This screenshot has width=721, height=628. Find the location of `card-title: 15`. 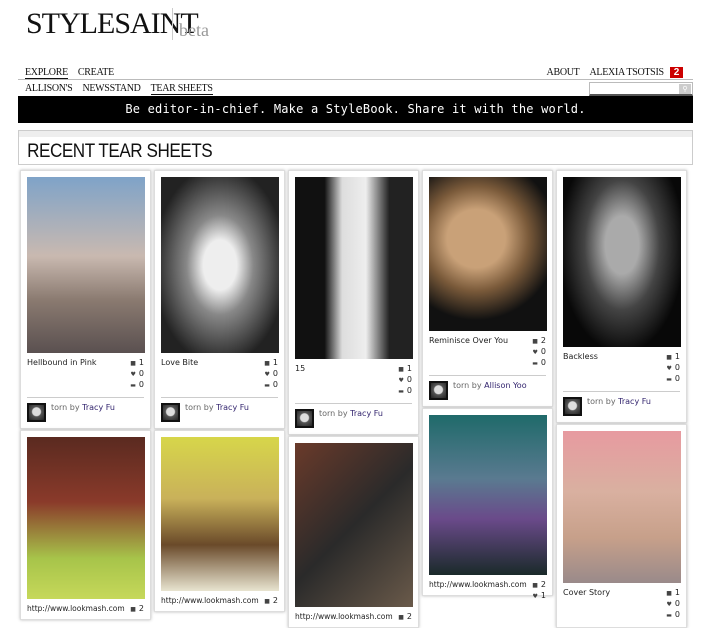

card-title: 15 is located at coordinates (300, 380).